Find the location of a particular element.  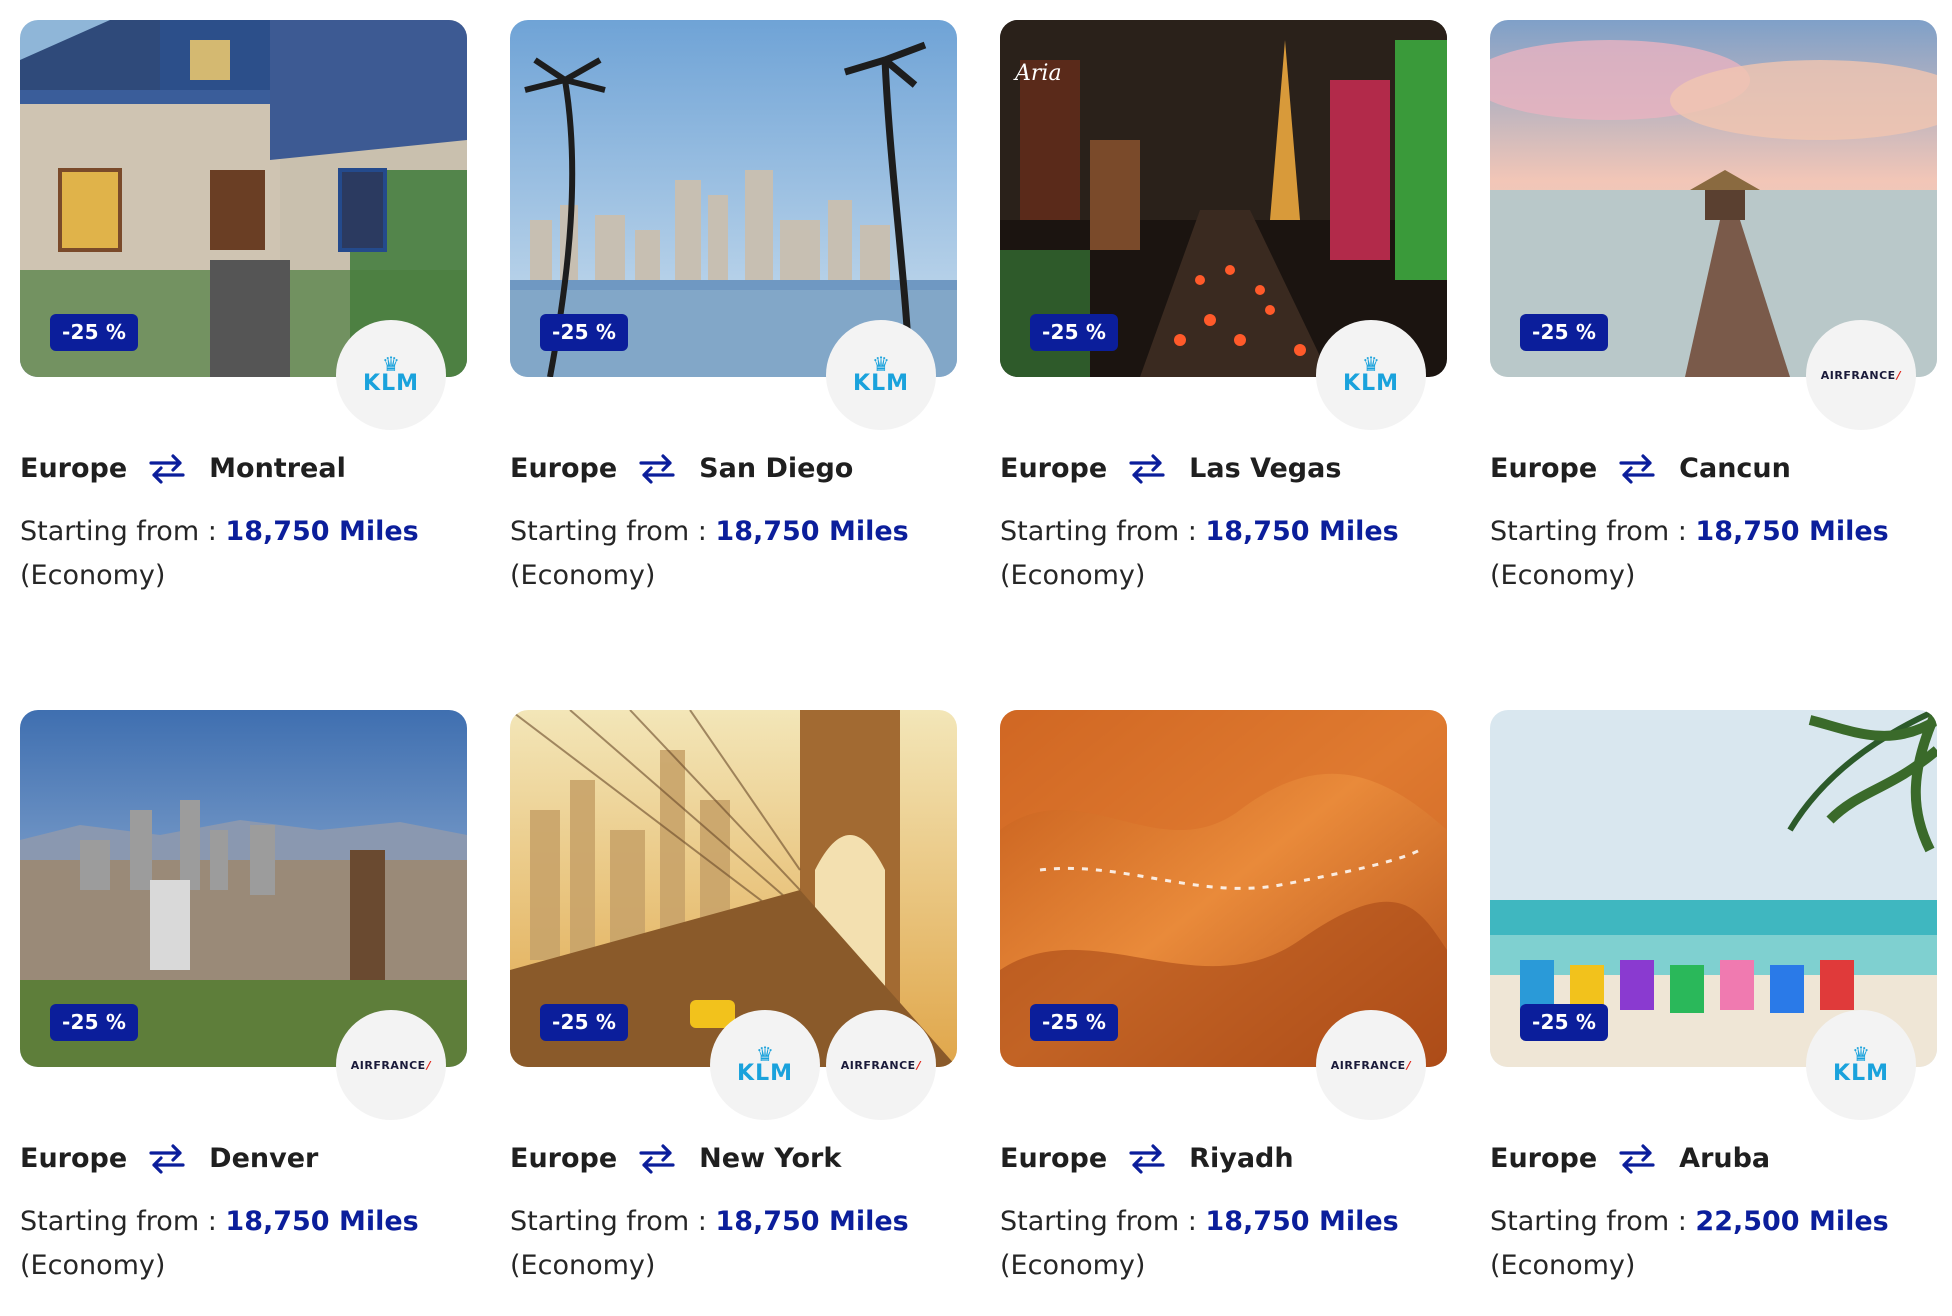

price-miles: 22,500 Miles is located at coordinates (1792, 1221).